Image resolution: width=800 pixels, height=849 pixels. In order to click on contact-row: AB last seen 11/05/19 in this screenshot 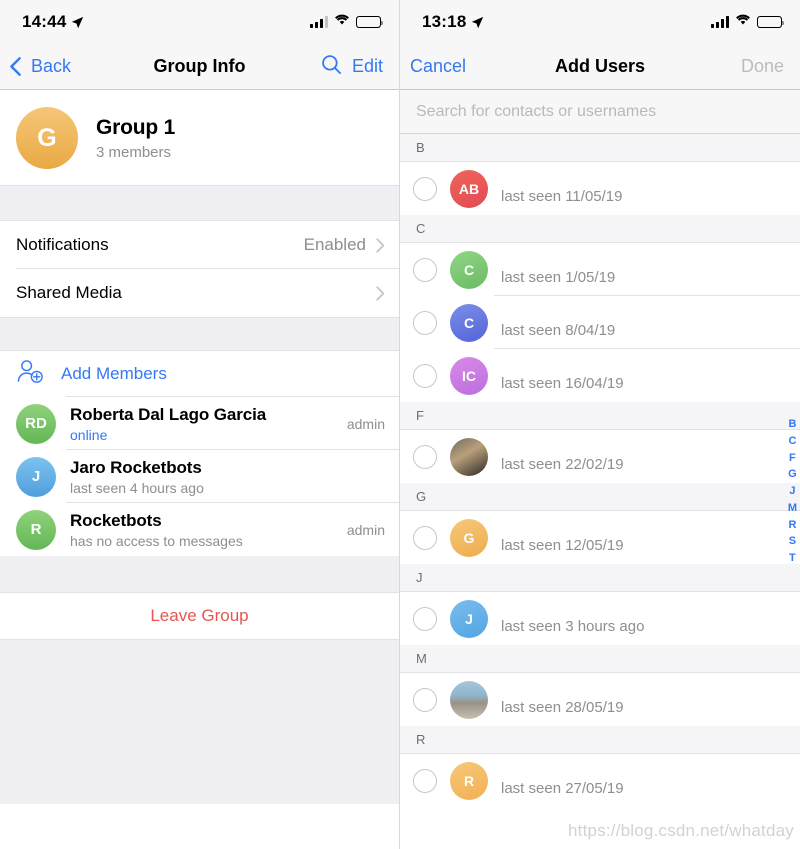, I will do `click(600, 188)`.